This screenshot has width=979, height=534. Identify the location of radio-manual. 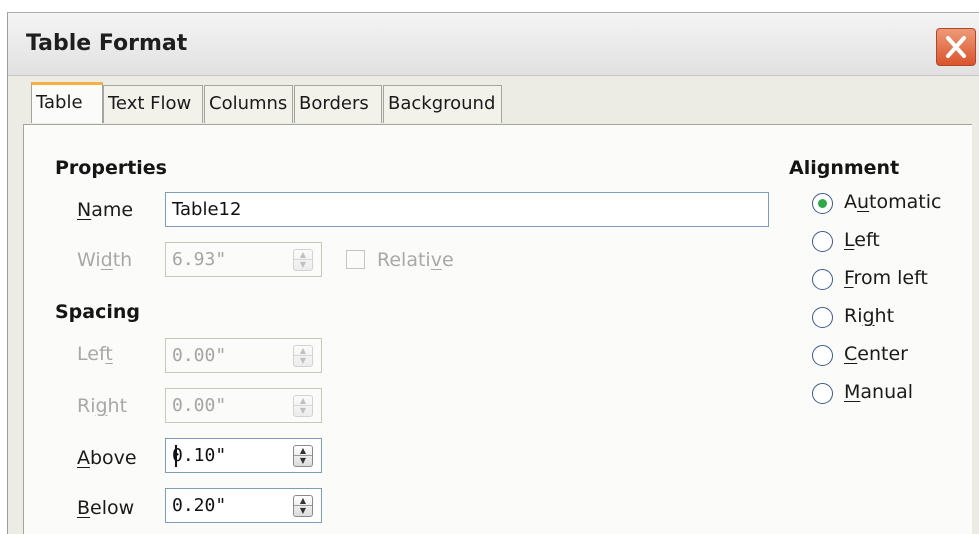
(822, 393).